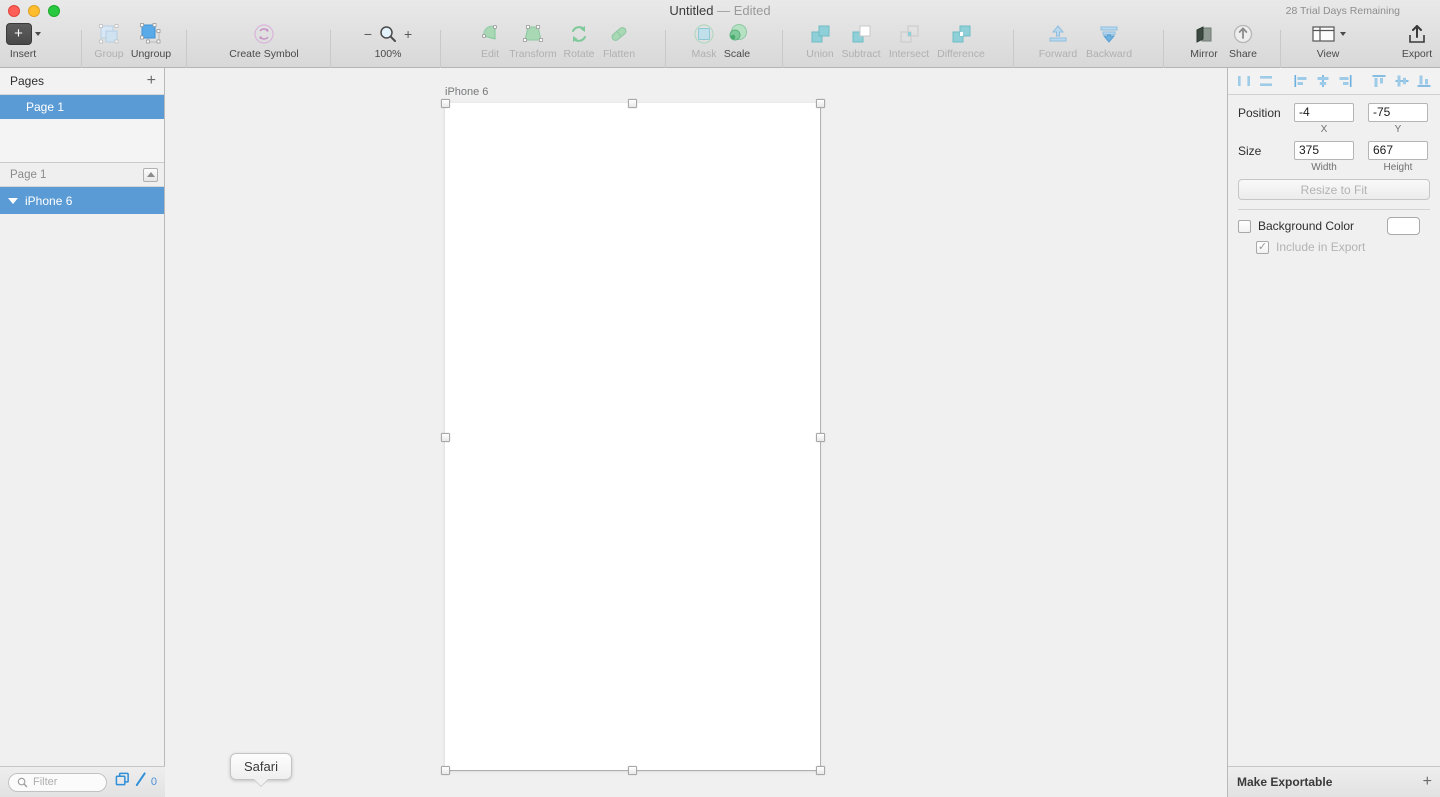 The image size is (1440, 797). Describe the element at coordinates (1379, 81) in the screenshot. I see `align-top-icon` at that location.